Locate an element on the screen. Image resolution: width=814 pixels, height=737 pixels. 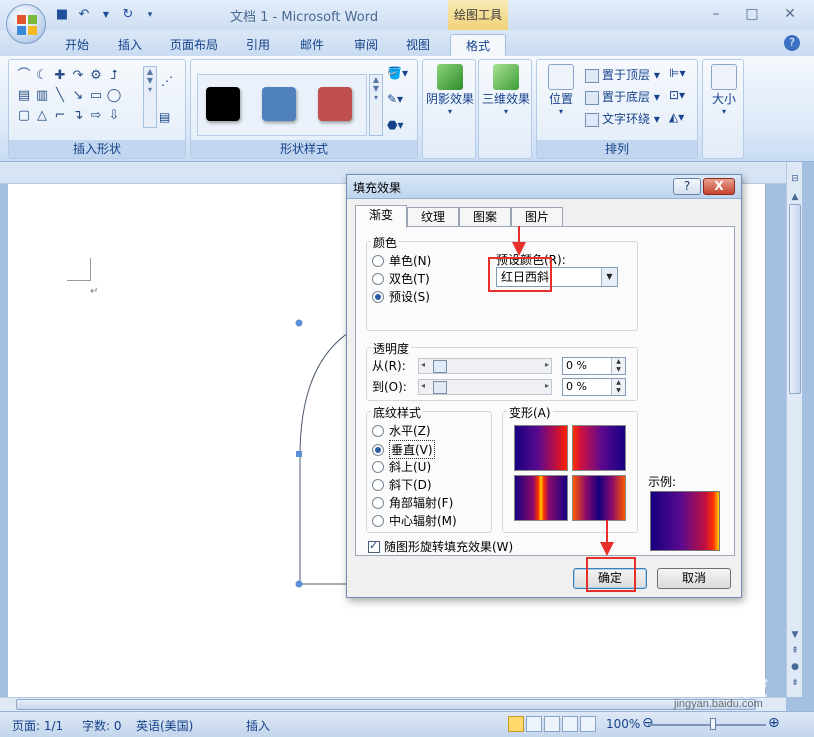
shadow-effect-button: 阴影效果 ▾ is located at coordinates (450, 90).